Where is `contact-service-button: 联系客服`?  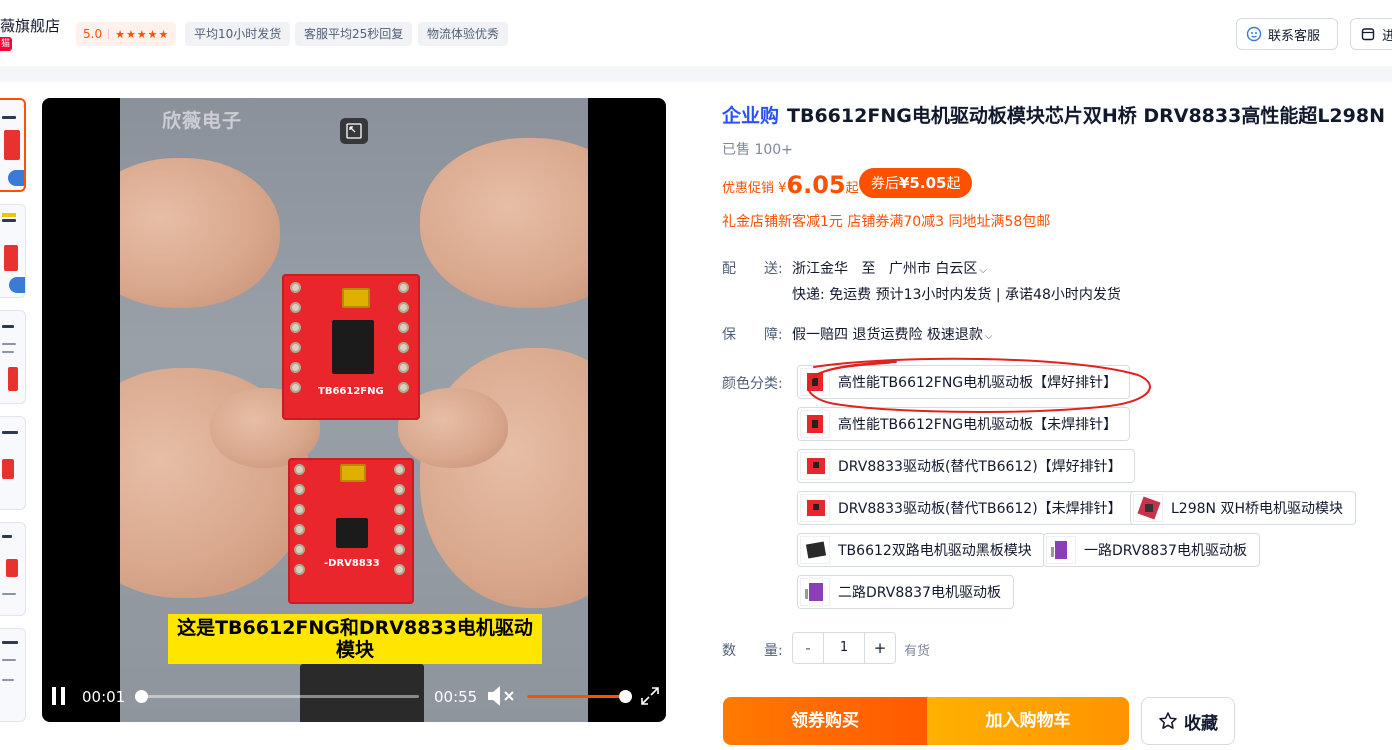
contact-service-button: 联系客服 is located at coordinates (1287, 34).